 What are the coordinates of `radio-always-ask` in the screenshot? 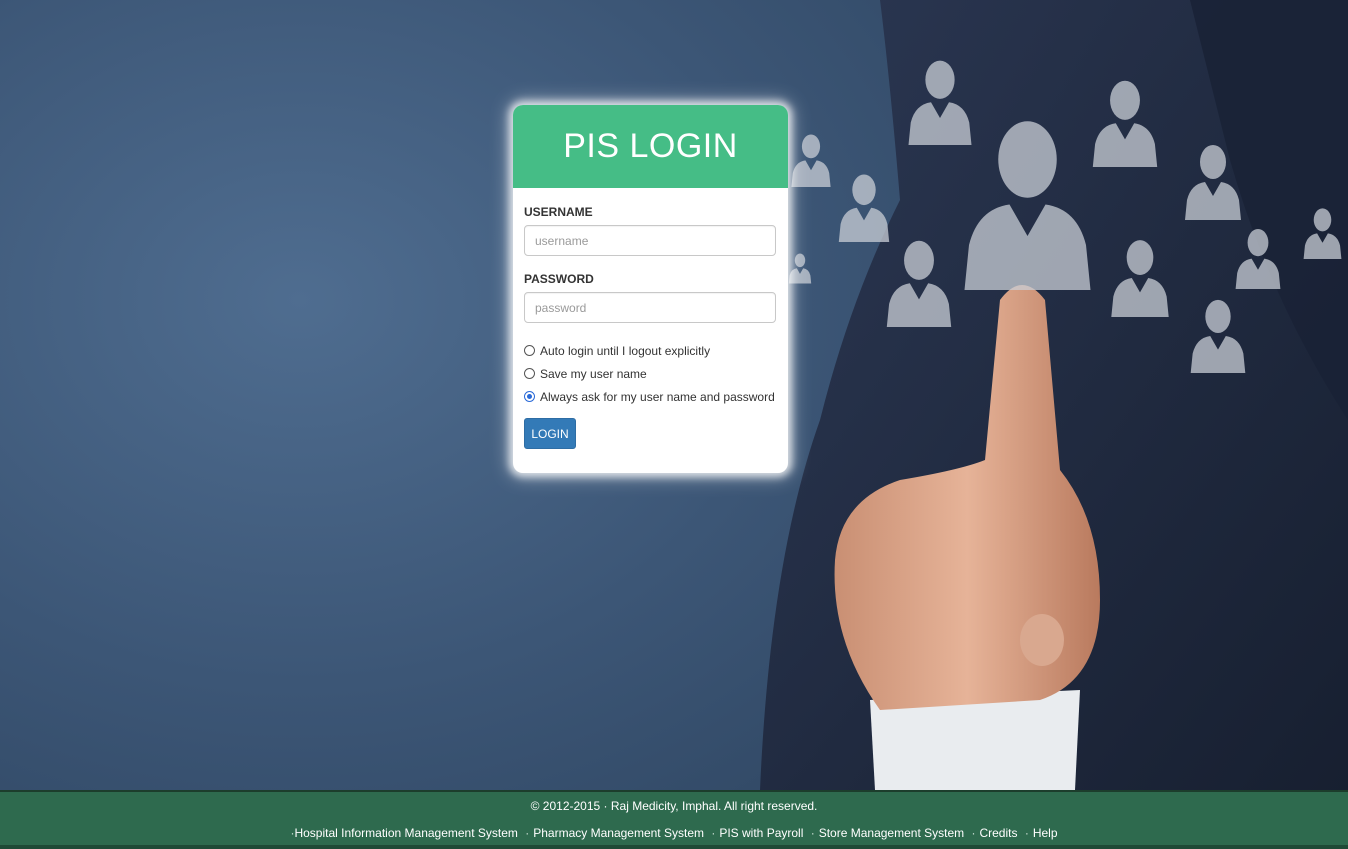 It's located at (529, 396).